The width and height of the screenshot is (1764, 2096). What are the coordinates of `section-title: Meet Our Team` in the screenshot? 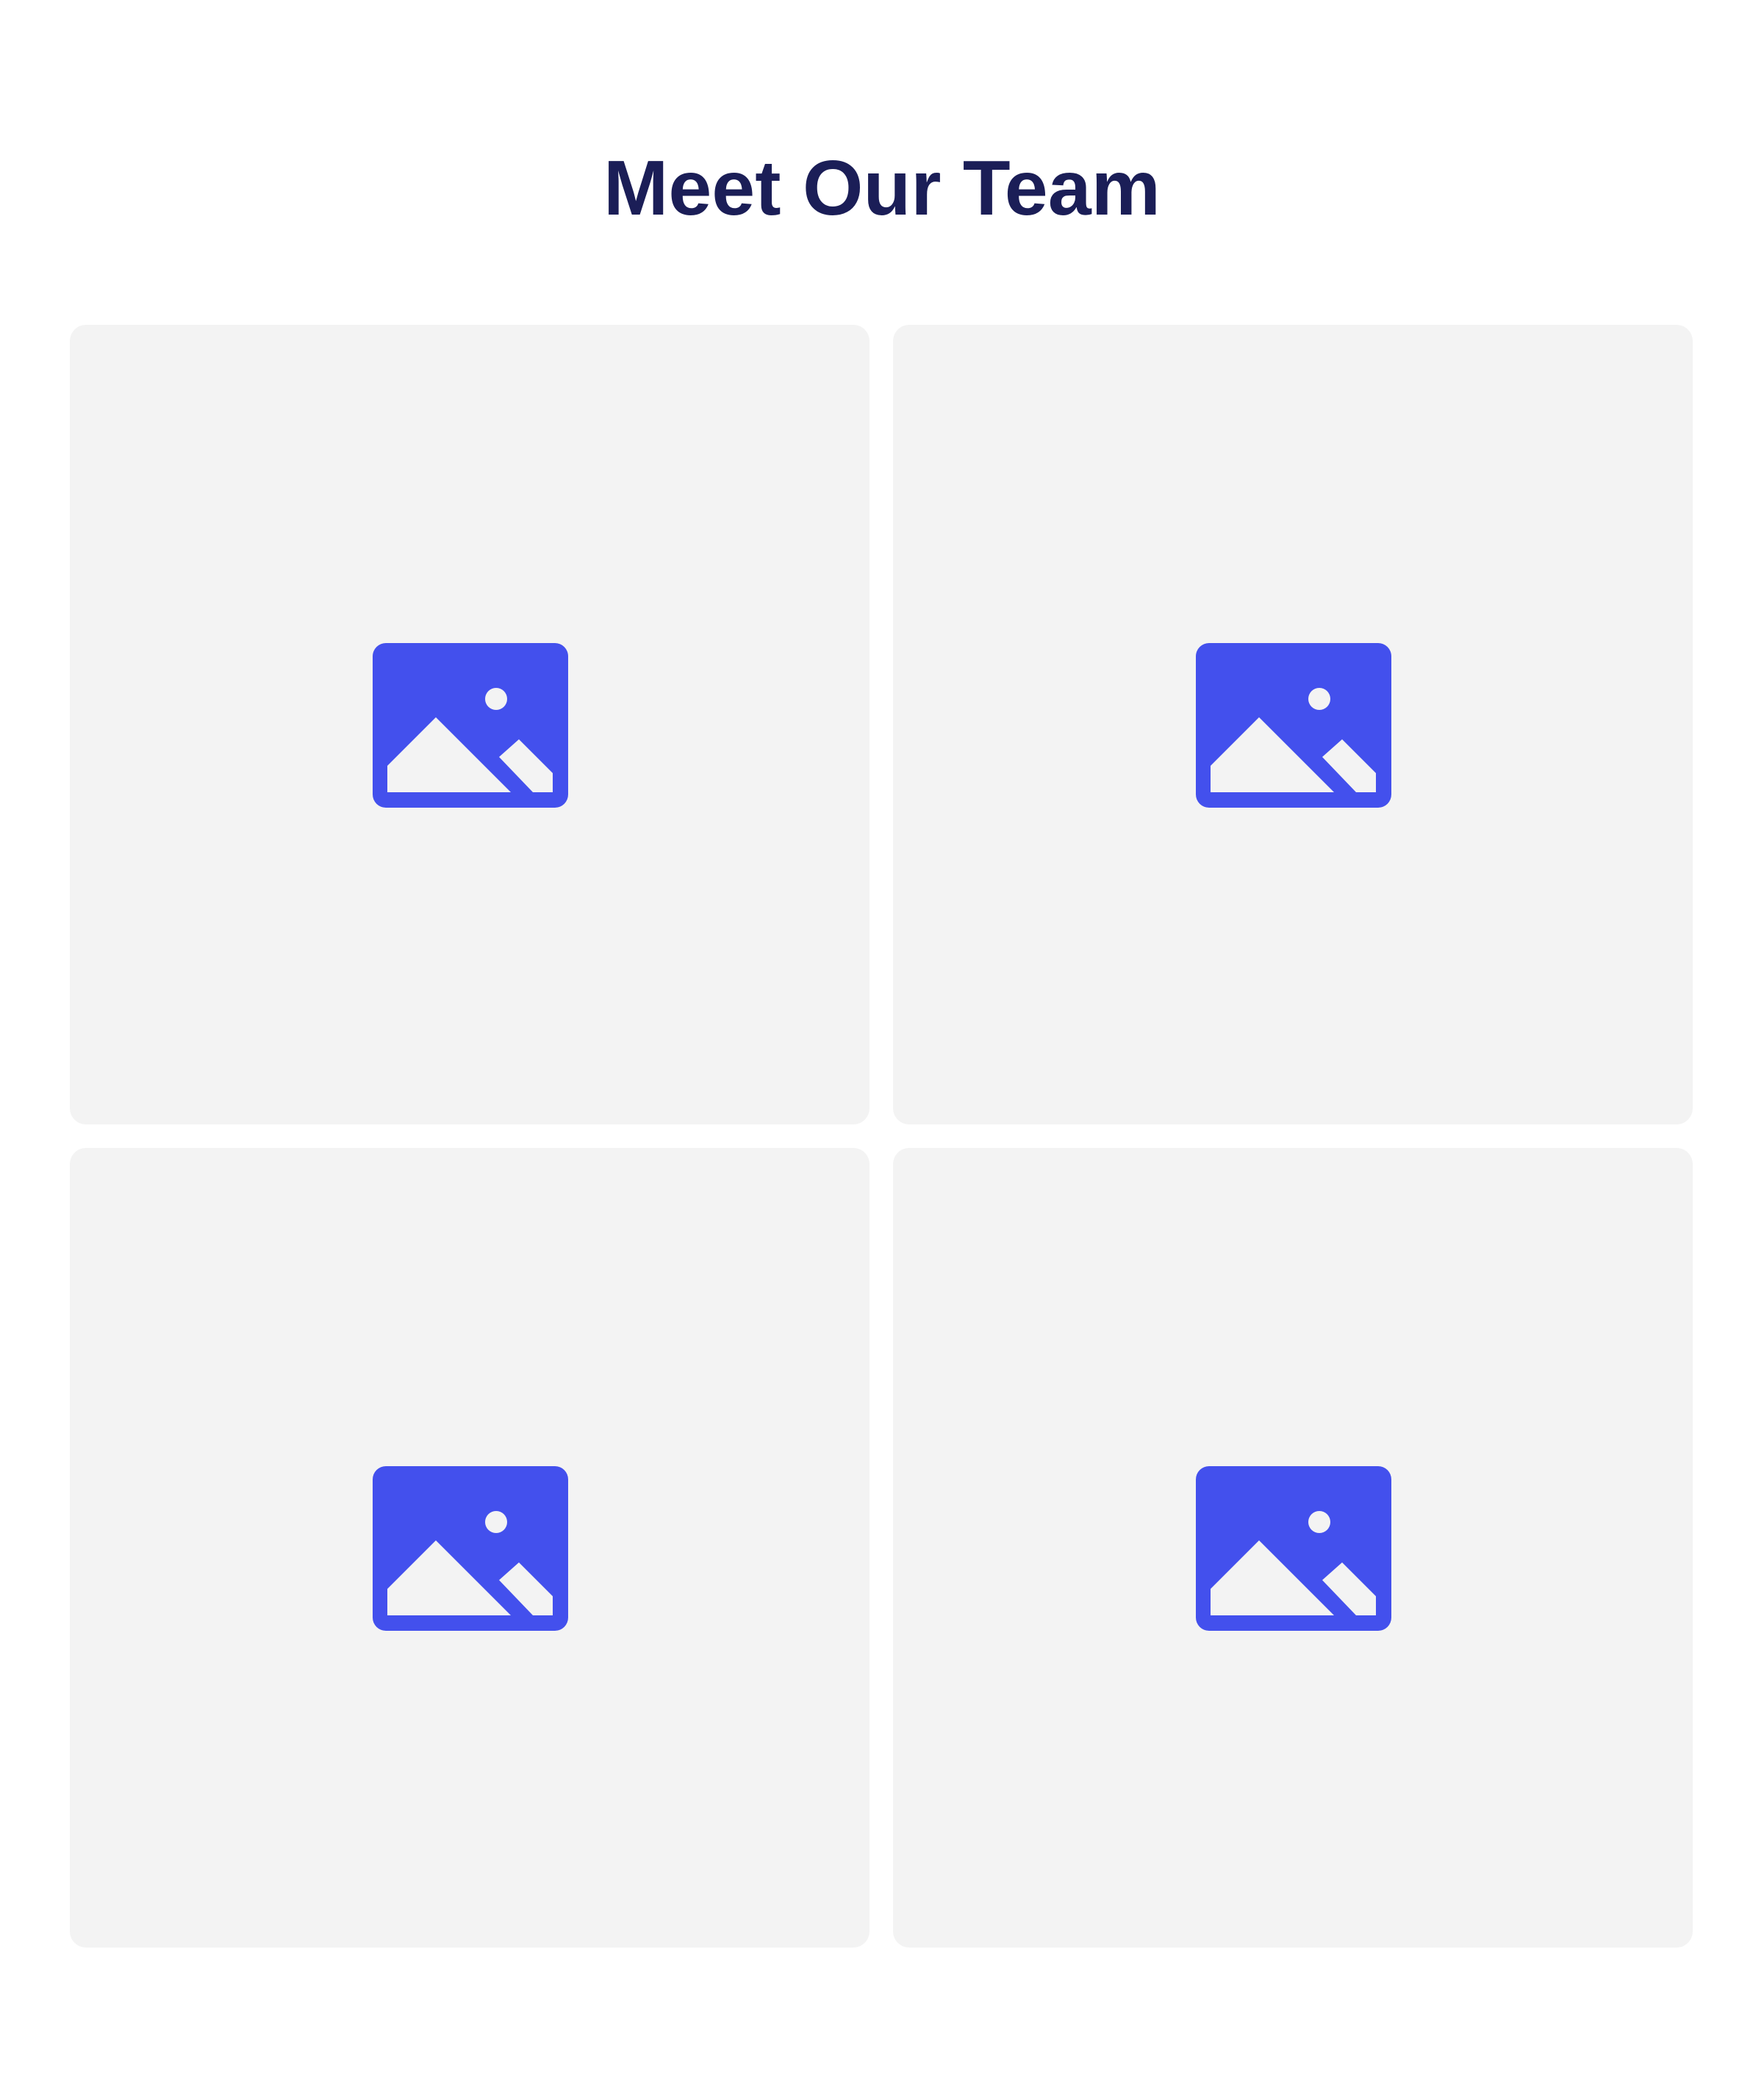 It's located at (882, 188).